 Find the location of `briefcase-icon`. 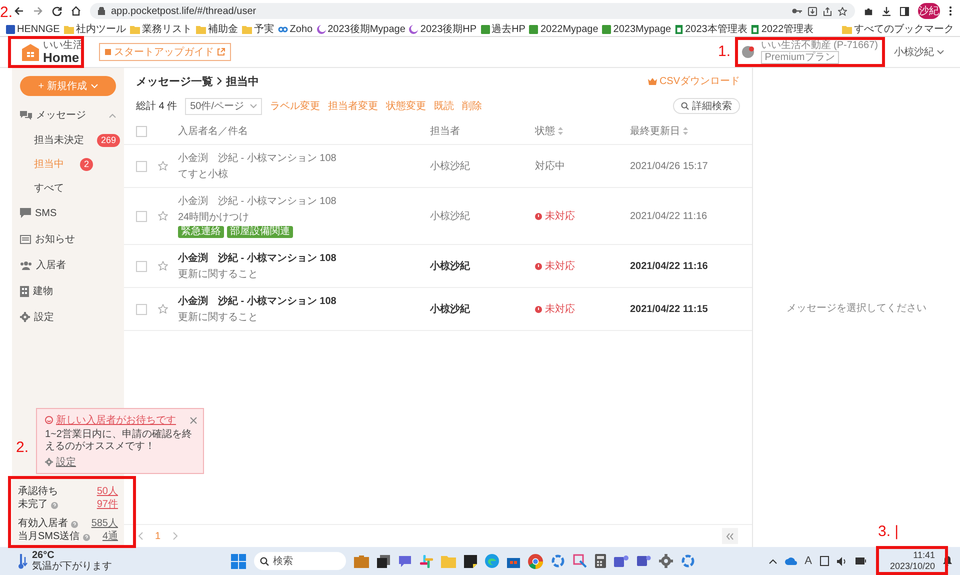

briefcase-icon is located at coordinates (361, 561).